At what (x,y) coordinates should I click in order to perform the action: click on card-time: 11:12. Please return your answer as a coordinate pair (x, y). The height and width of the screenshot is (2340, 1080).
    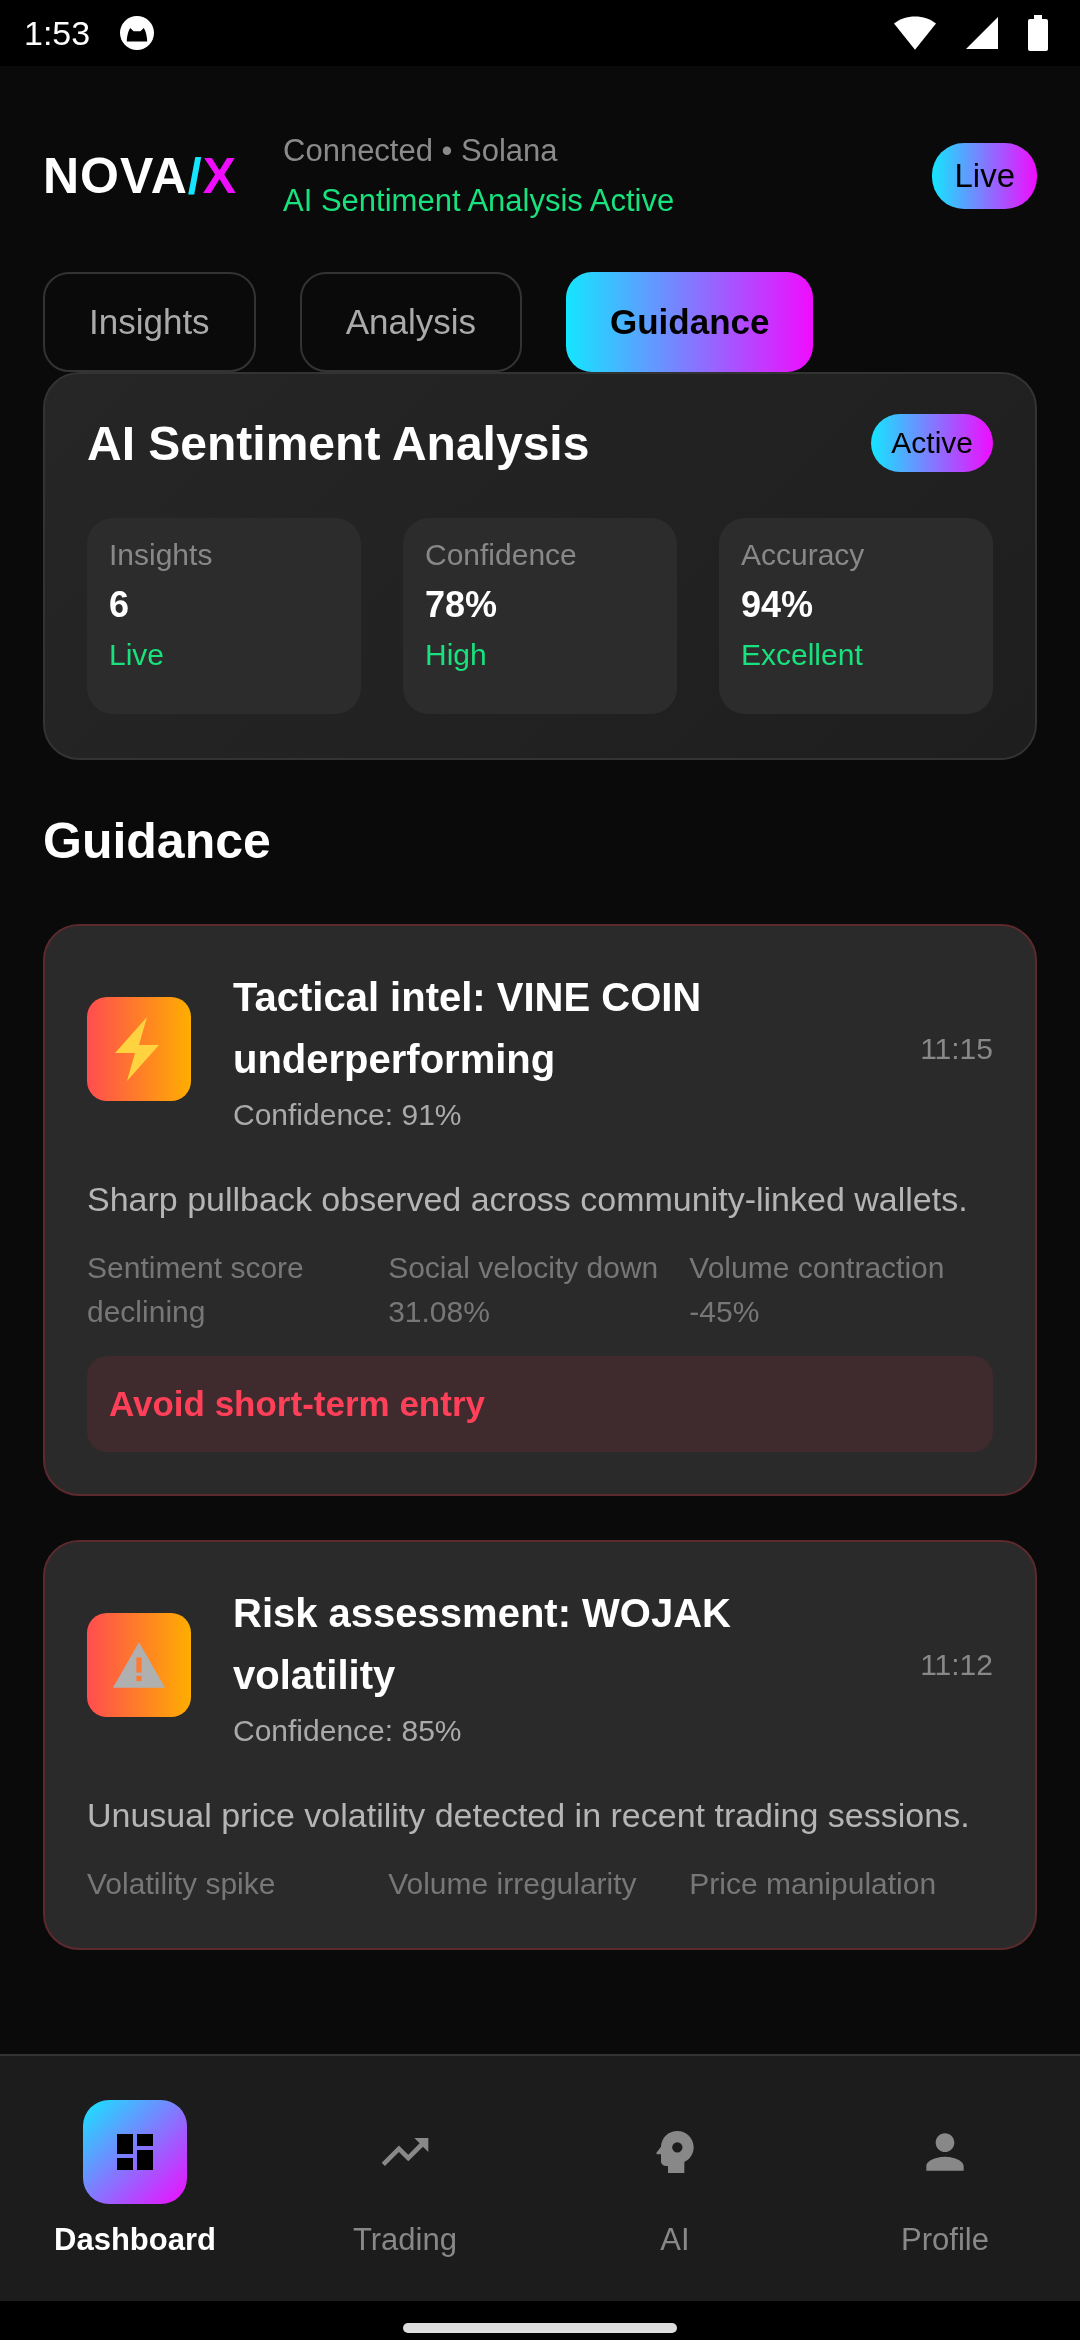
    Looking at the image, I should click on (956, 1665).